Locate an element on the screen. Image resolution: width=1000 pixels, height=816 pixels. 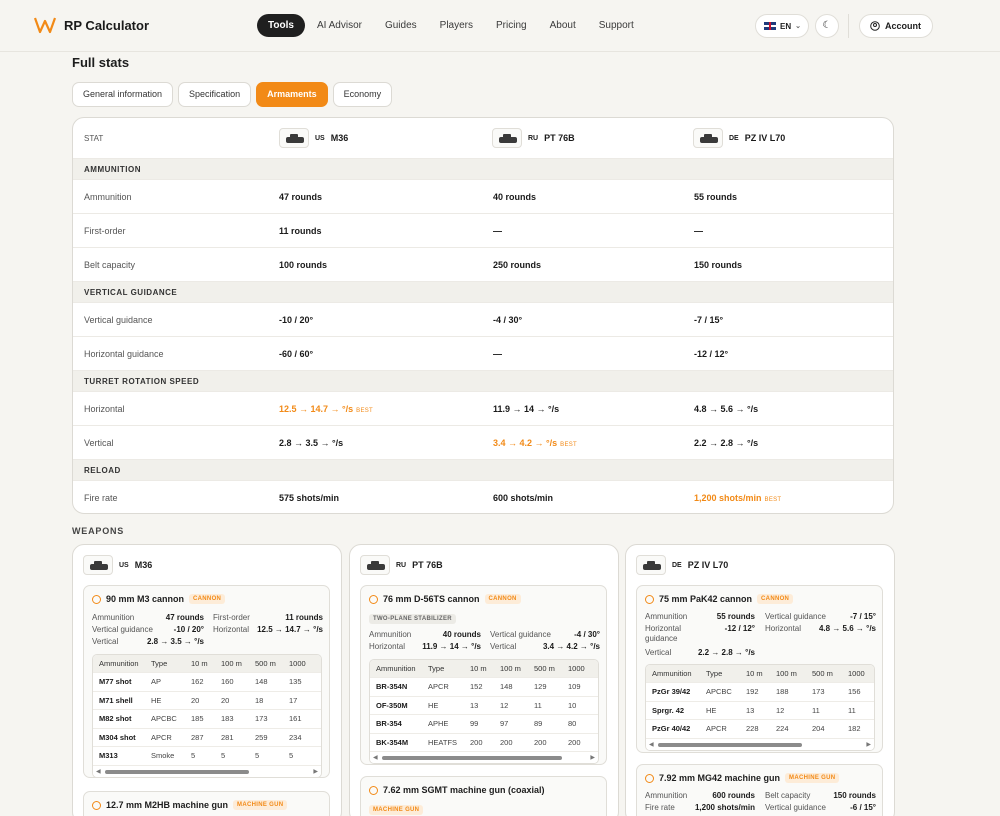
section-header: AMMUNITION is located at coordinates (483, 169).